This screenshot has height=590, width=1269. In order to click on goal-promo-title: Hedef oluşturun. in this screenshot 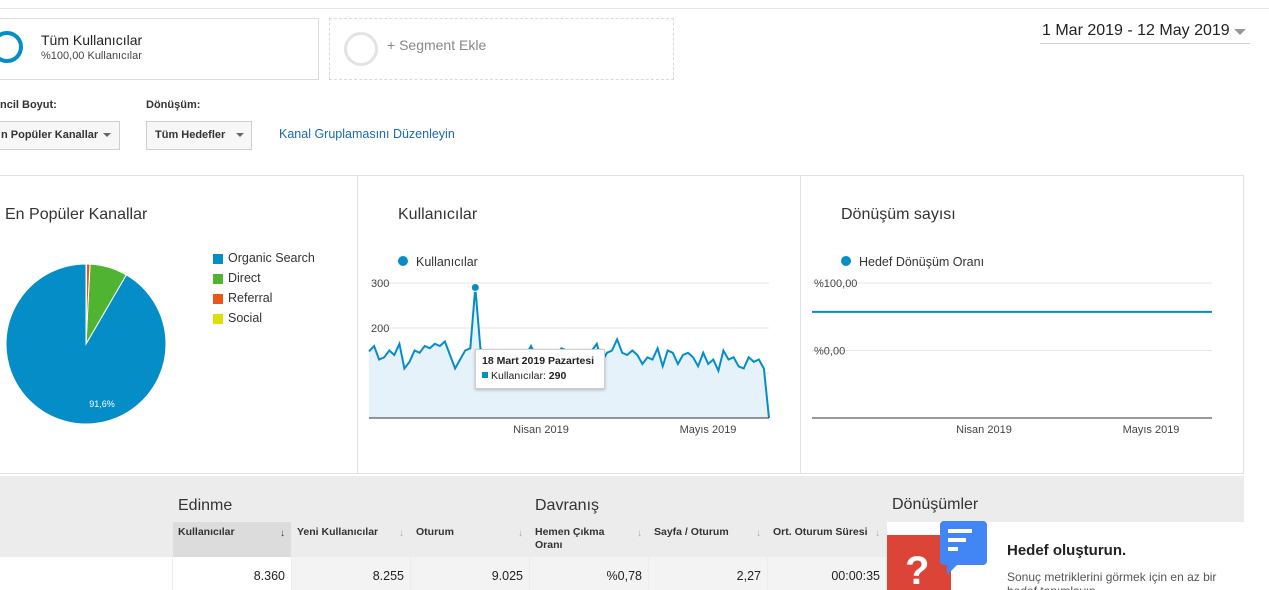, I will do `click(1067, 550)`.